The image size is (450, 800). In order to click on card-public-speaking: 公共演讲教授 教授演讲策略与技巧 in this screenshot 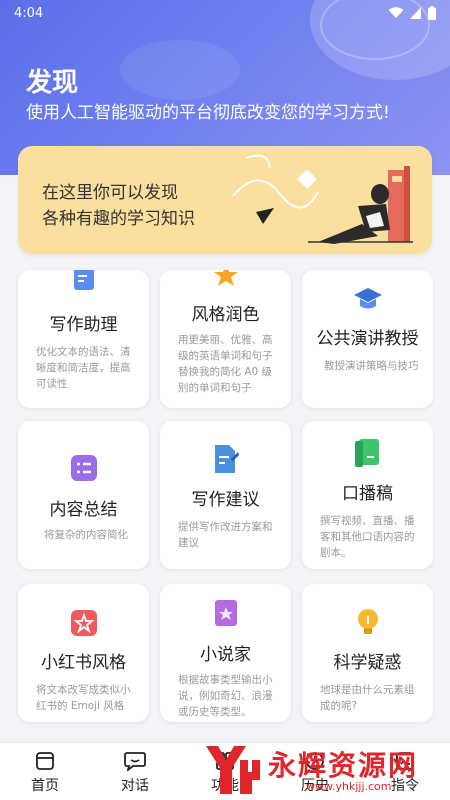, I will do `click(367, 339)`.